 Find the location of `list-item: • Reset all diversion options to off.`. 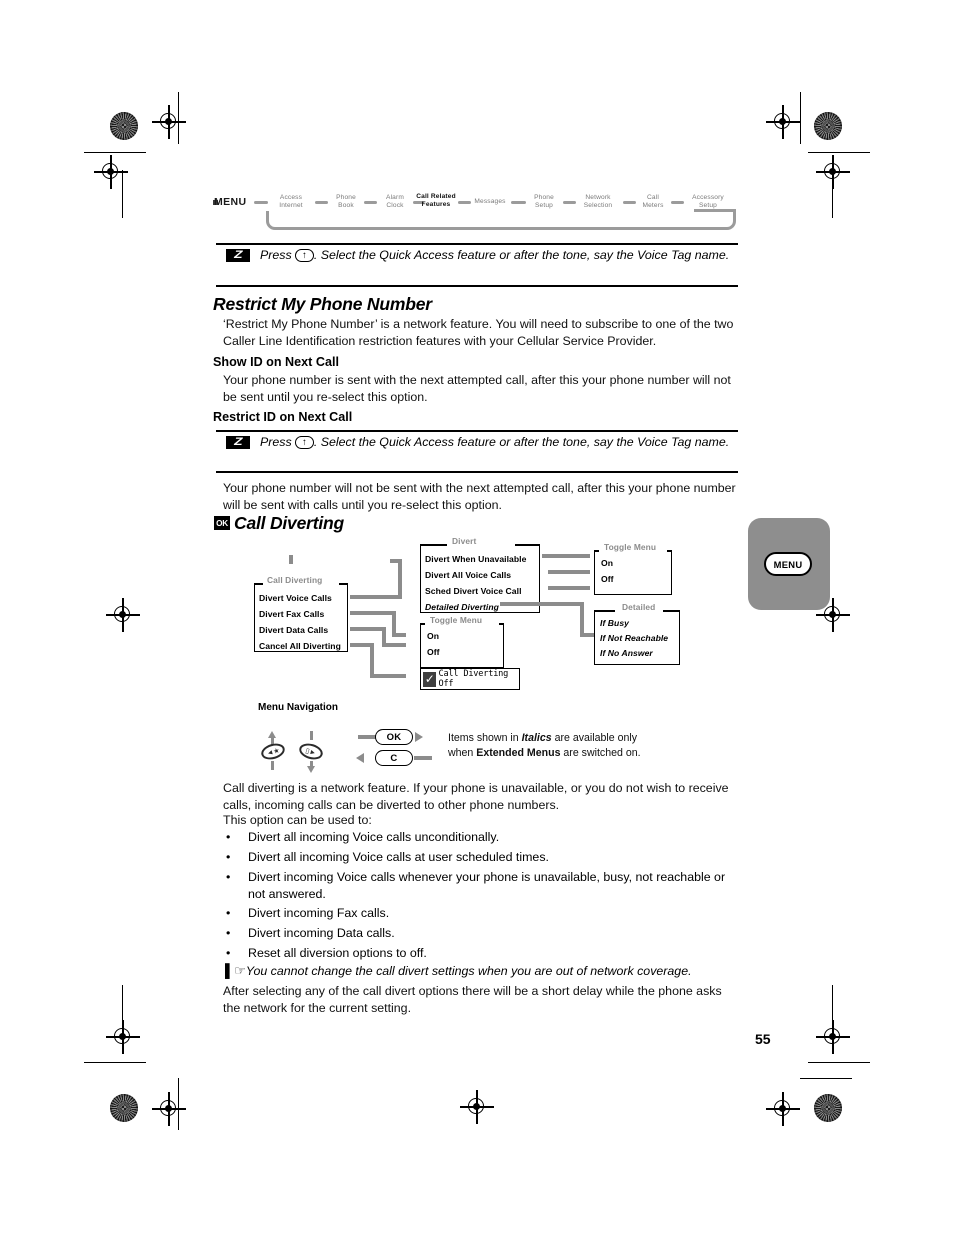

list-item: • Reset all diversion options to off. is located at coordinates (480, 953).